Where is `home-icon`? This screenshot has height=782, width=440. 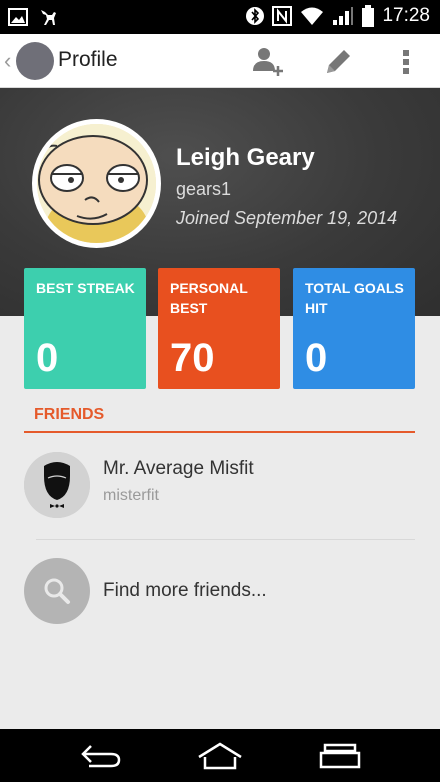 home-icon is located at coordinates (220, 756).